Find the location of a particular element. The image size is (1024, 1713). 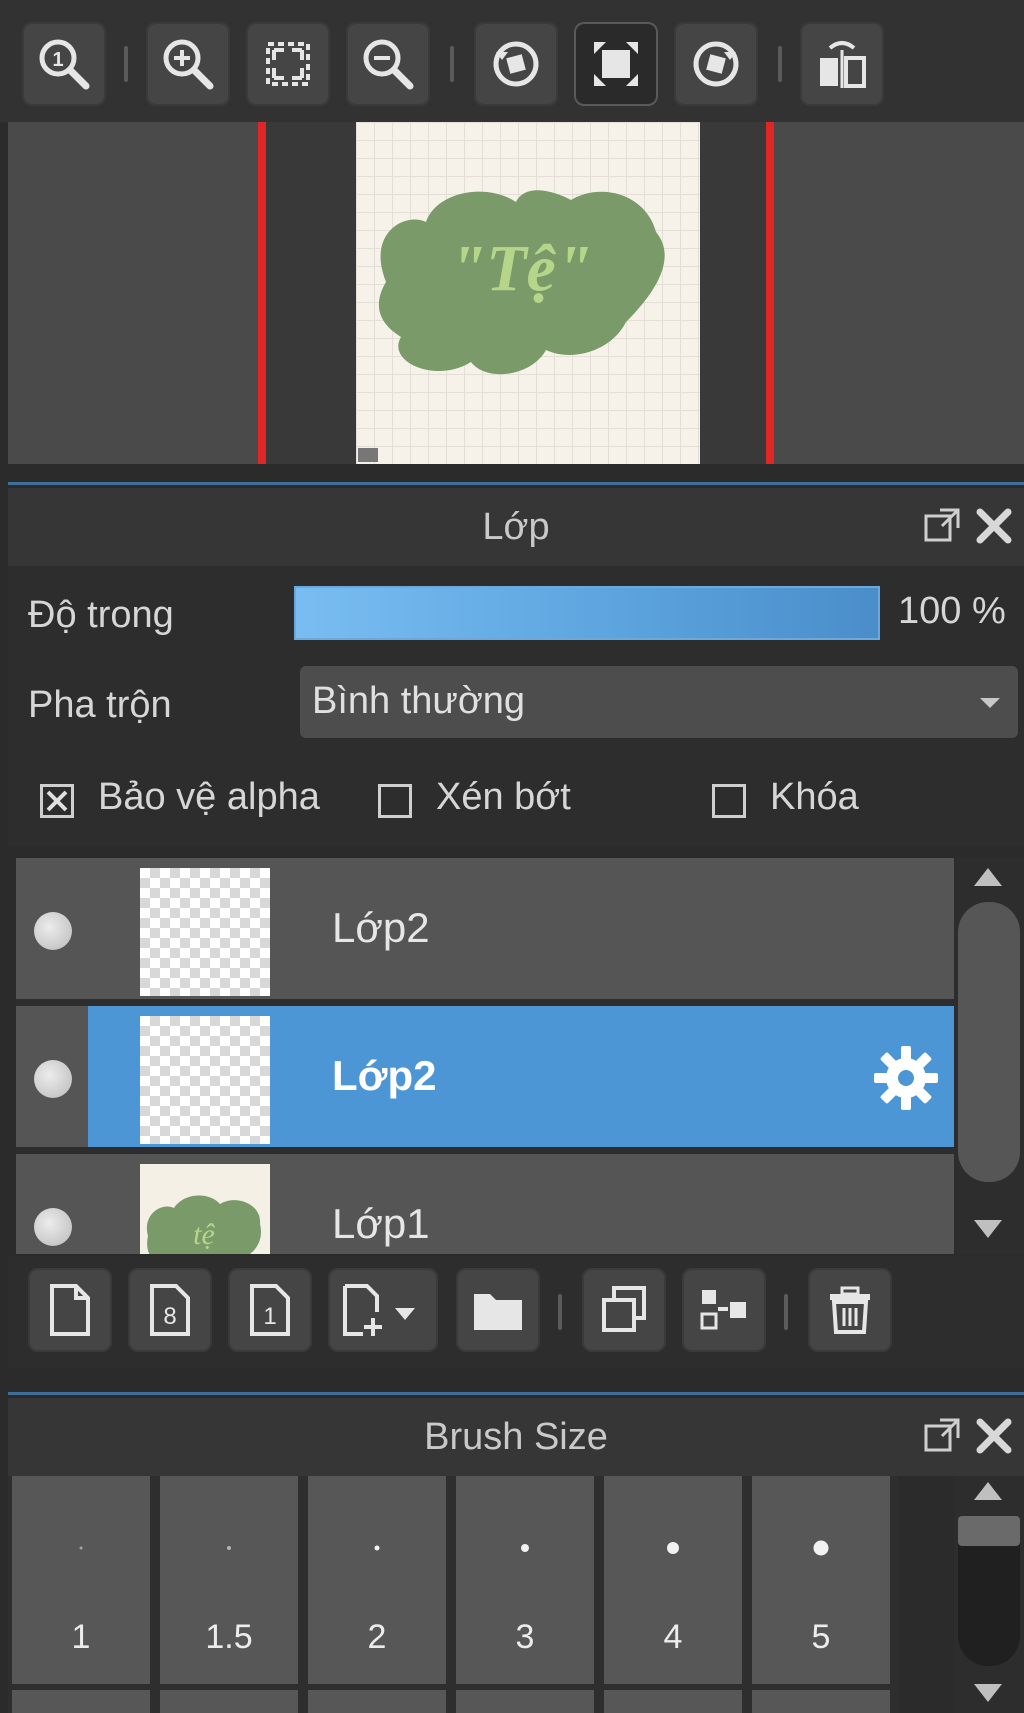

rotate-right-button is located at coordinates (716, 64).